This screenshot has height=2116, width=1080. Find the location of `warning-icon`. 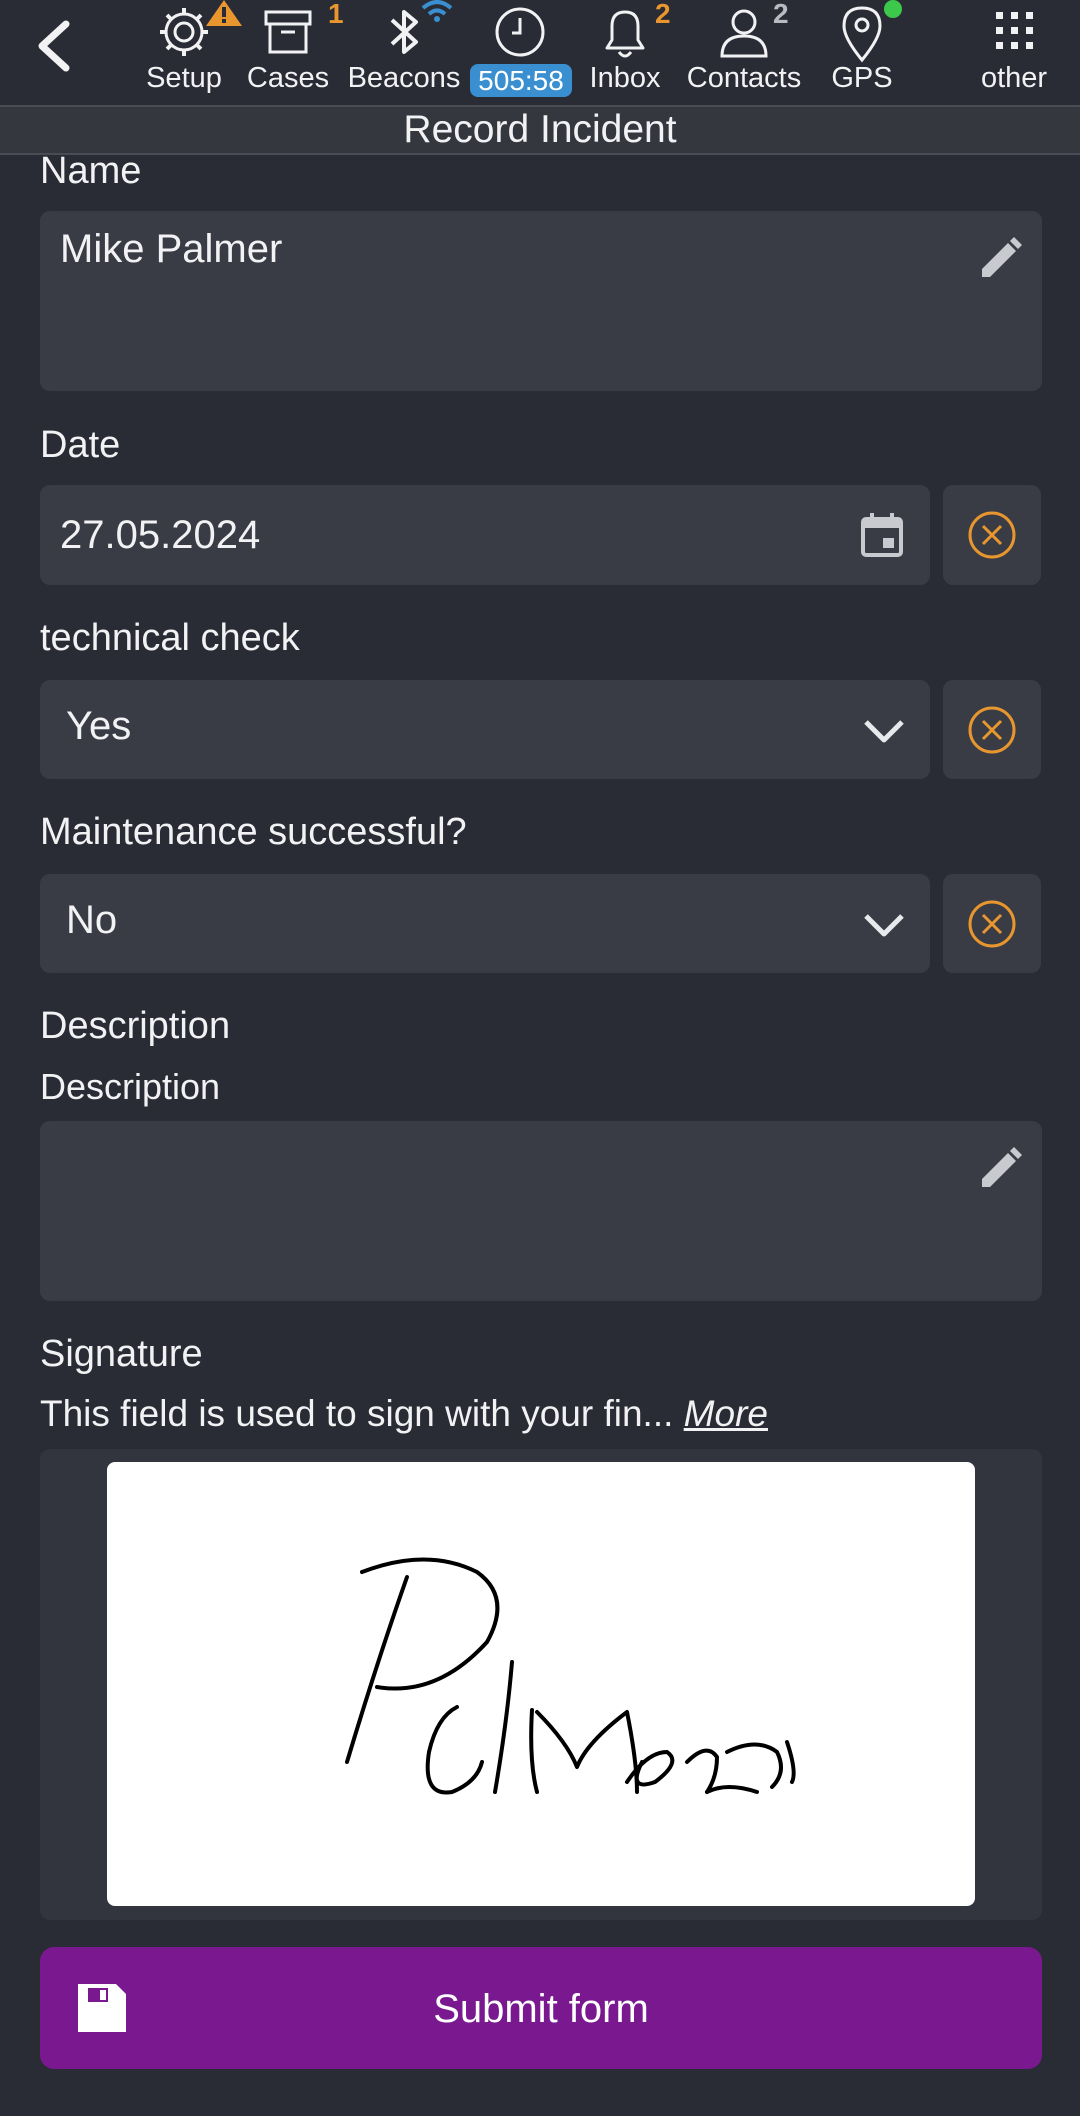

warning-icon is located at coordinates (224, 13).